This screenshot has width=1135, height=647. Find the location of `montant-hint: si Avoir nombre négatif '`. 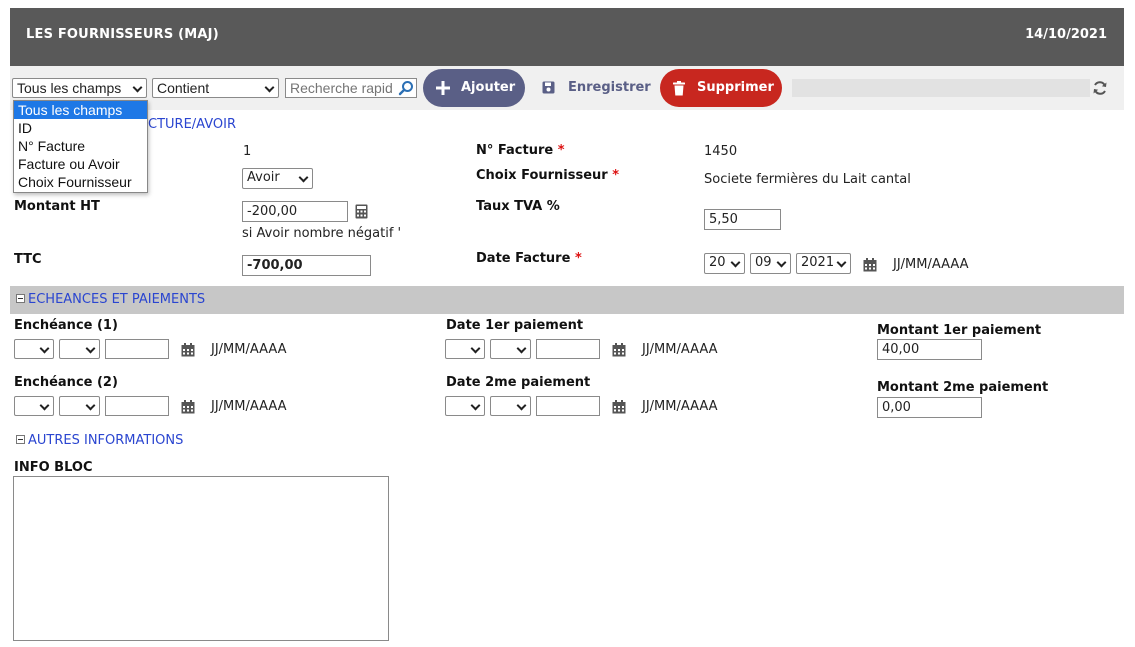

montant-hint: si Avoir nombre négatif ' is located at coordinates (322, 233).